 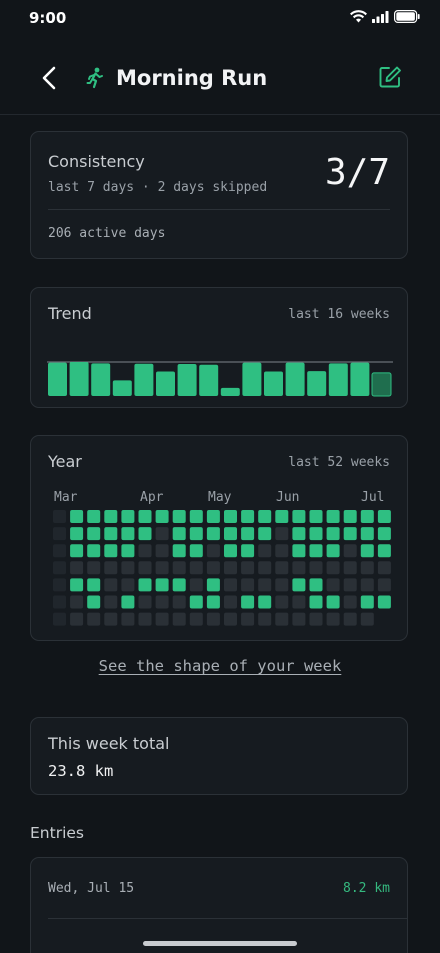 I want to click on month-labels: Mar Apr May Jun Jul, so click(x=220, y=498).